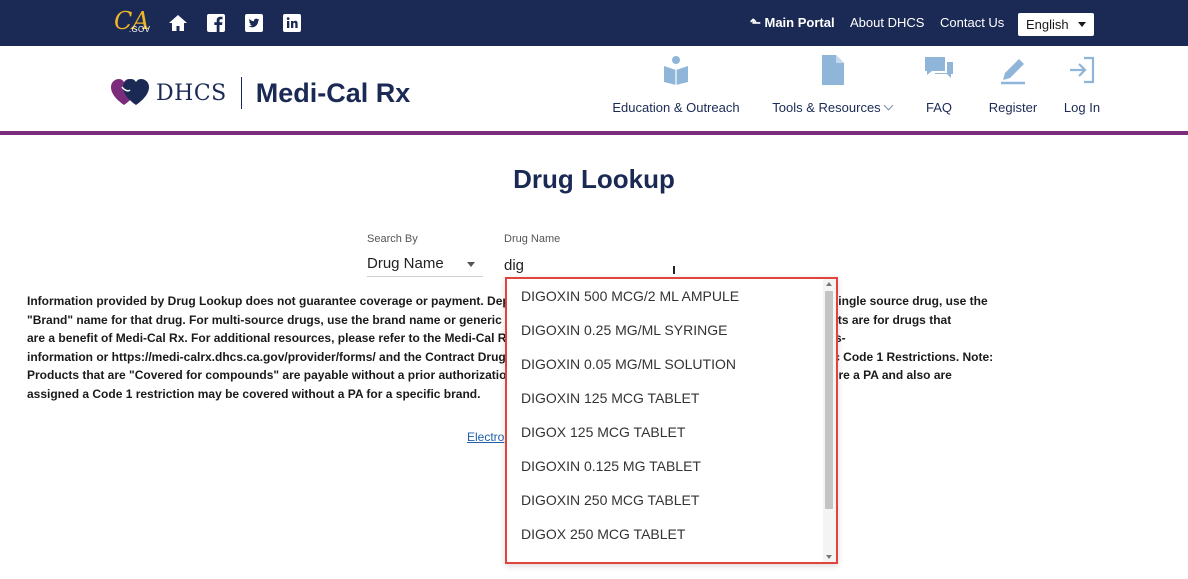  What do you see at coordinates (532, 239) in the screenshot?
I see `drug-name-label: Drug Name` at bounding box center [532, 239].